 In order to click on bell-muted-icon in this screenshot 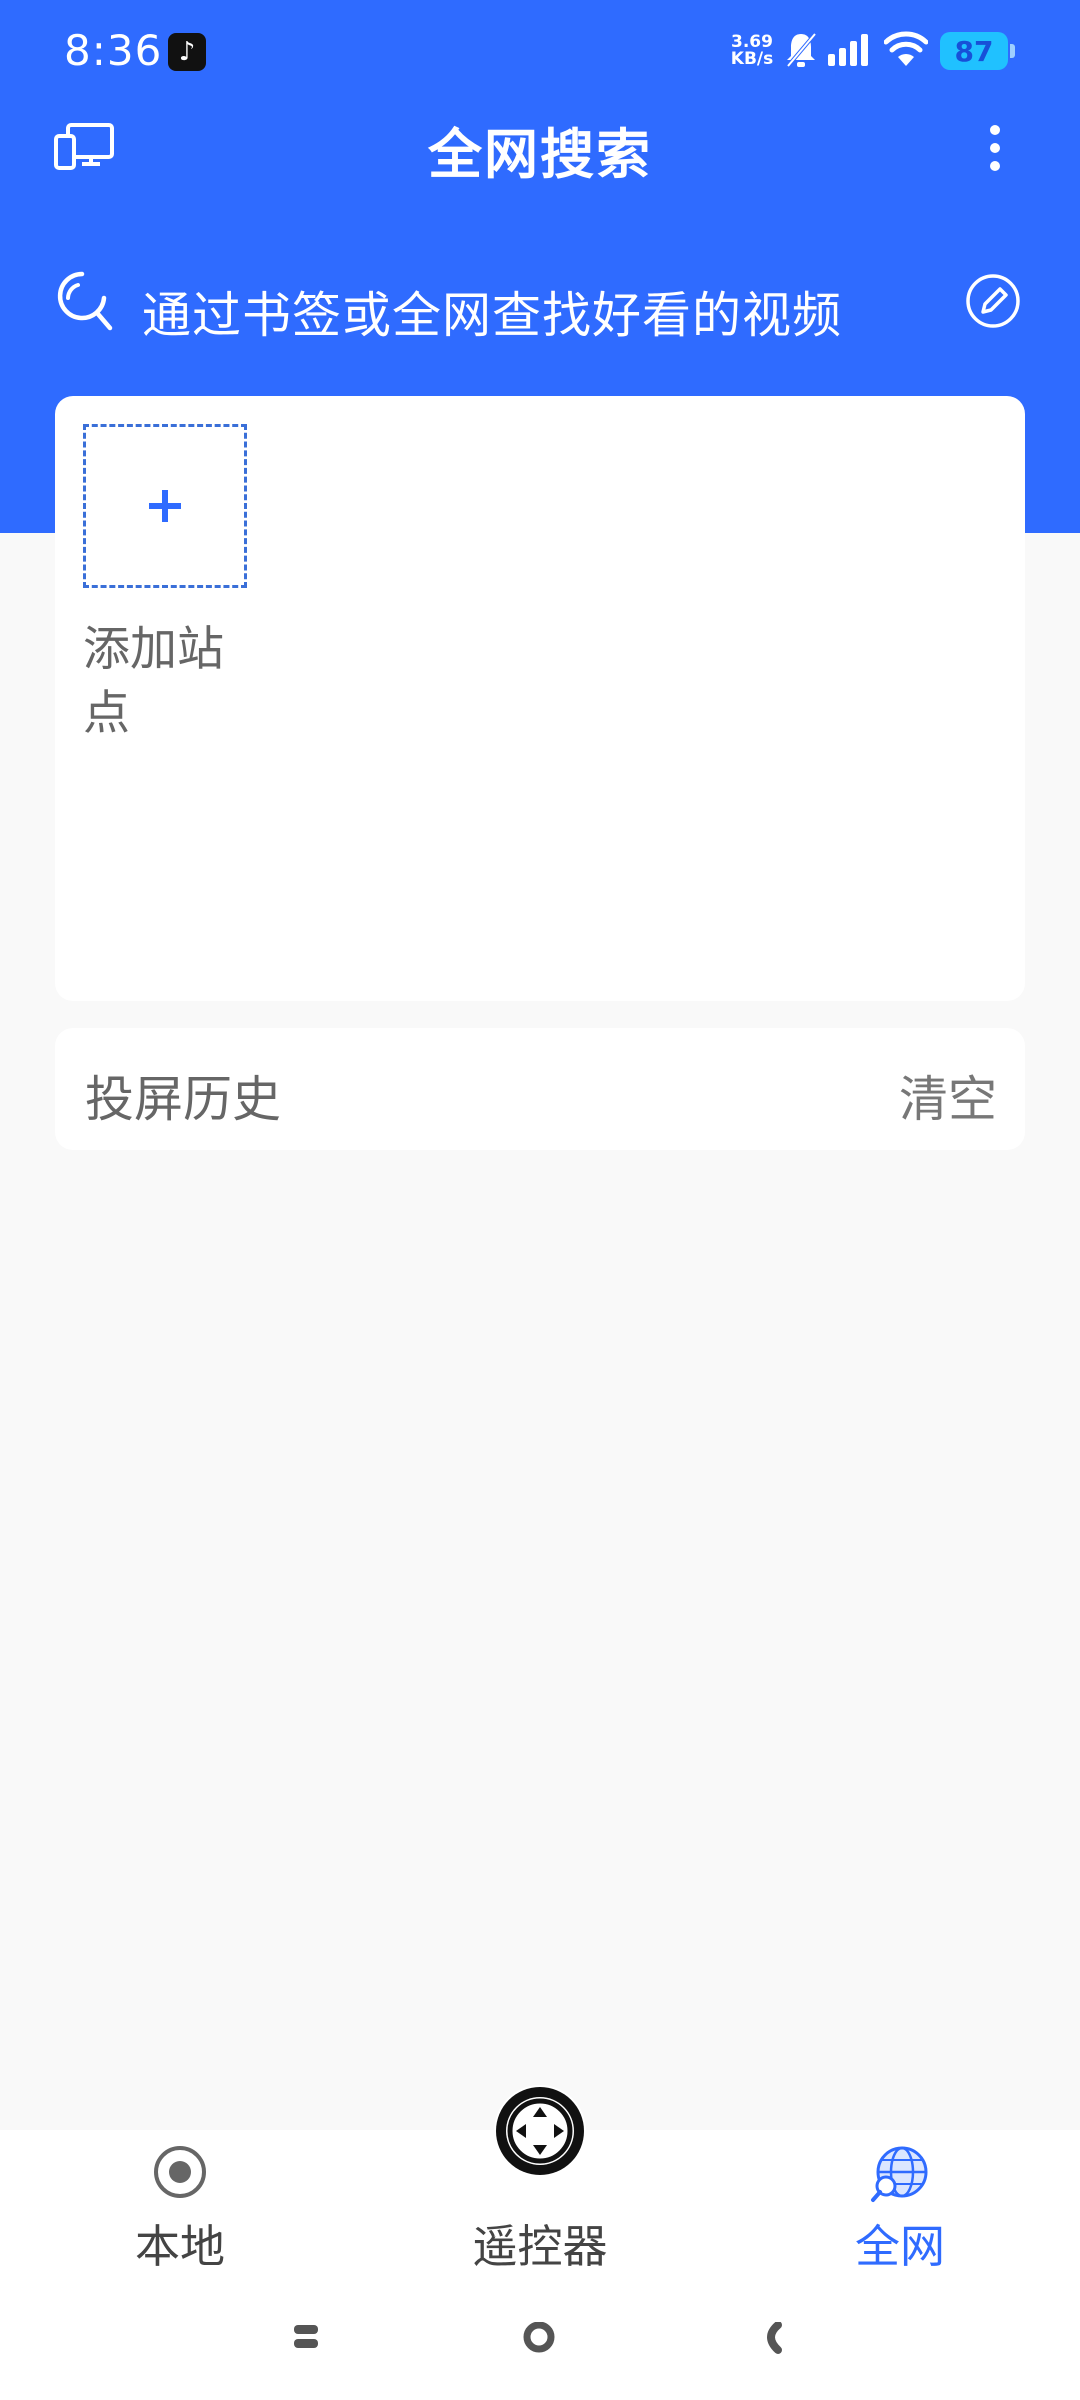, I will do `click(801, 50)`.